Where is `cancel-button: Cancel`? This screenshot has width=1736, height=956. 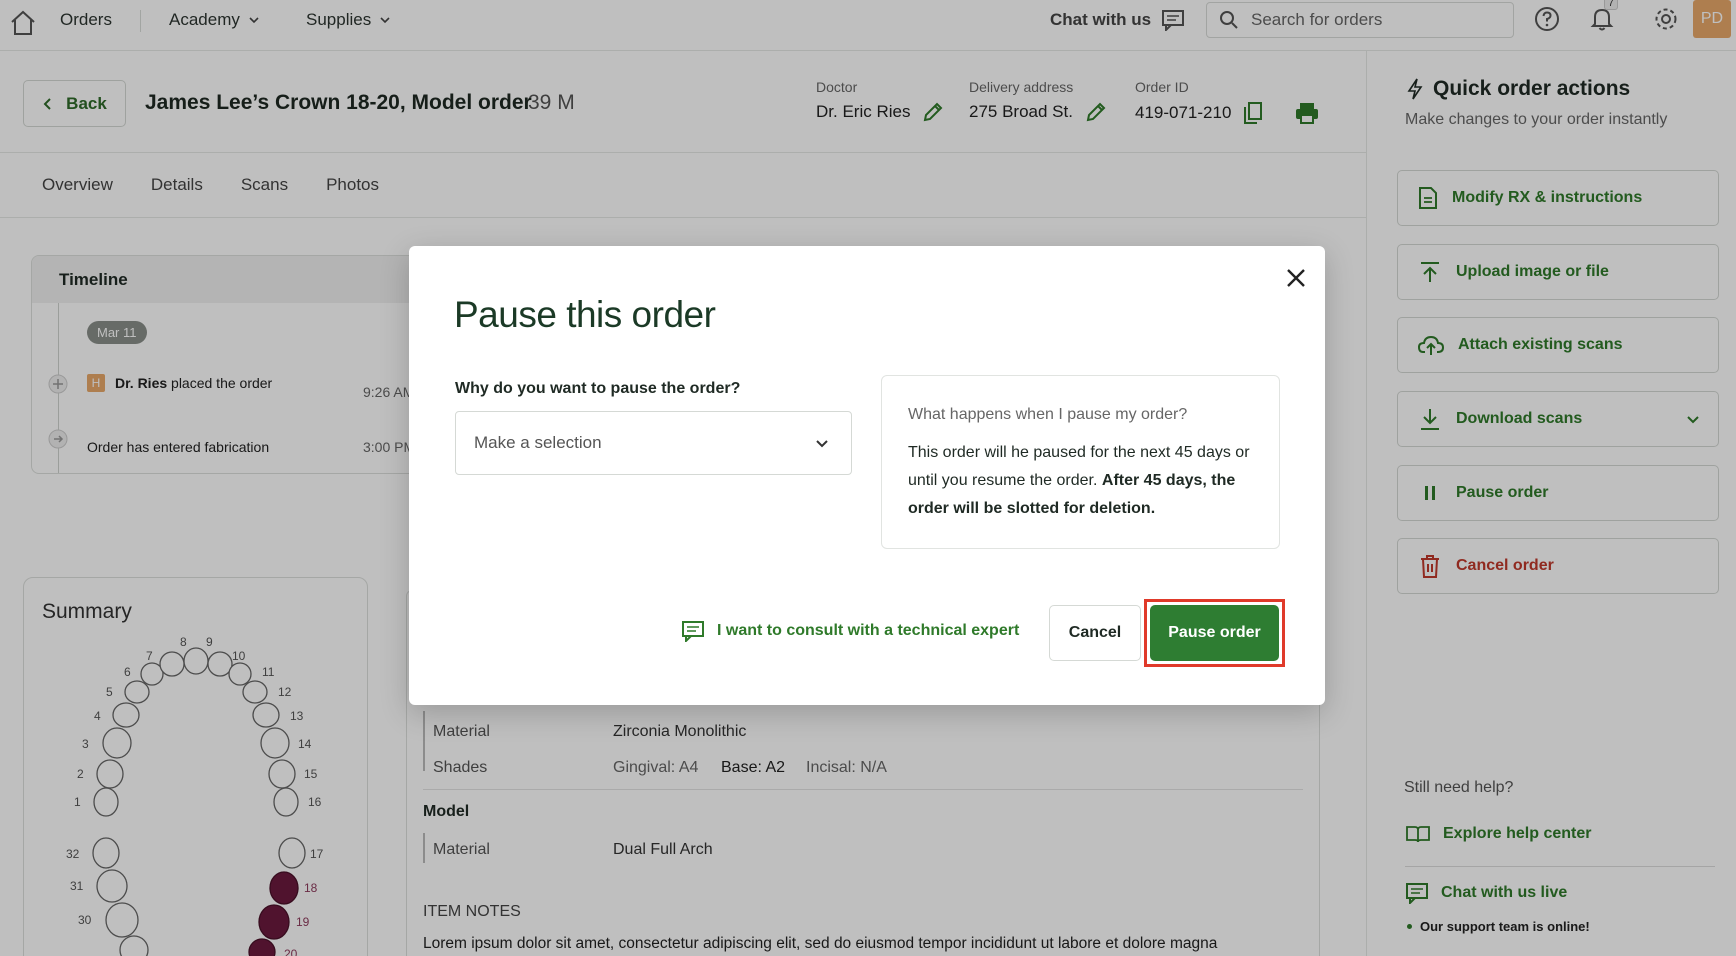 cancel-button: Cancel is located at coordinates (1095, 633).